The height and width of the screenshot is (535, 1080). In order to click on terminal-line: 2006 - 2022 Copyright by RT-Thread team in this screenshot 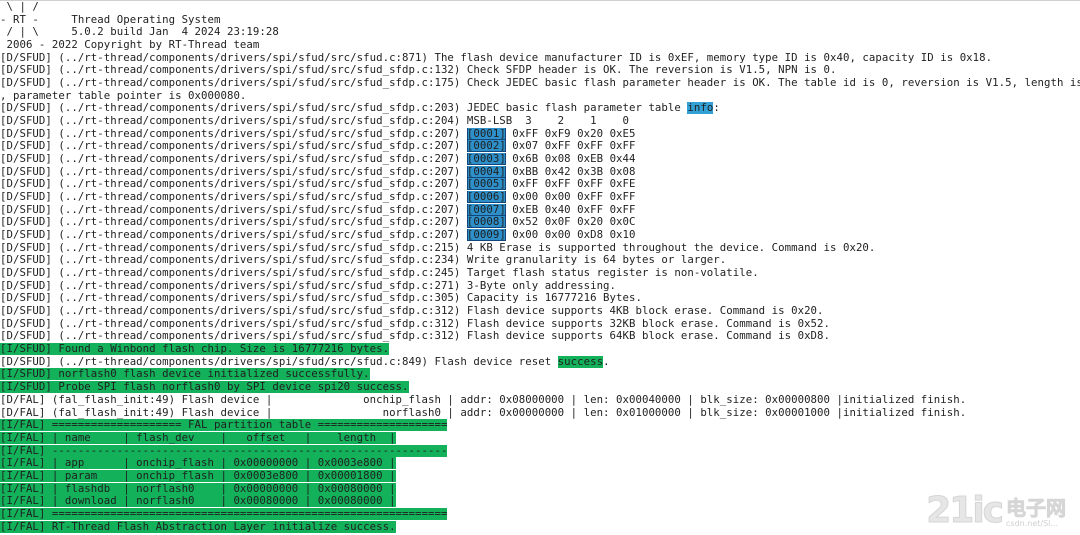, I will do `click(540, 45)`.